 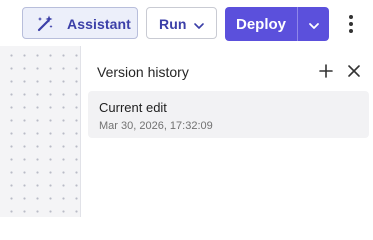 What do you see at coordinates (326, 71) in the screenshot?
I see `add-version-button` at bounding box center [326, 71].